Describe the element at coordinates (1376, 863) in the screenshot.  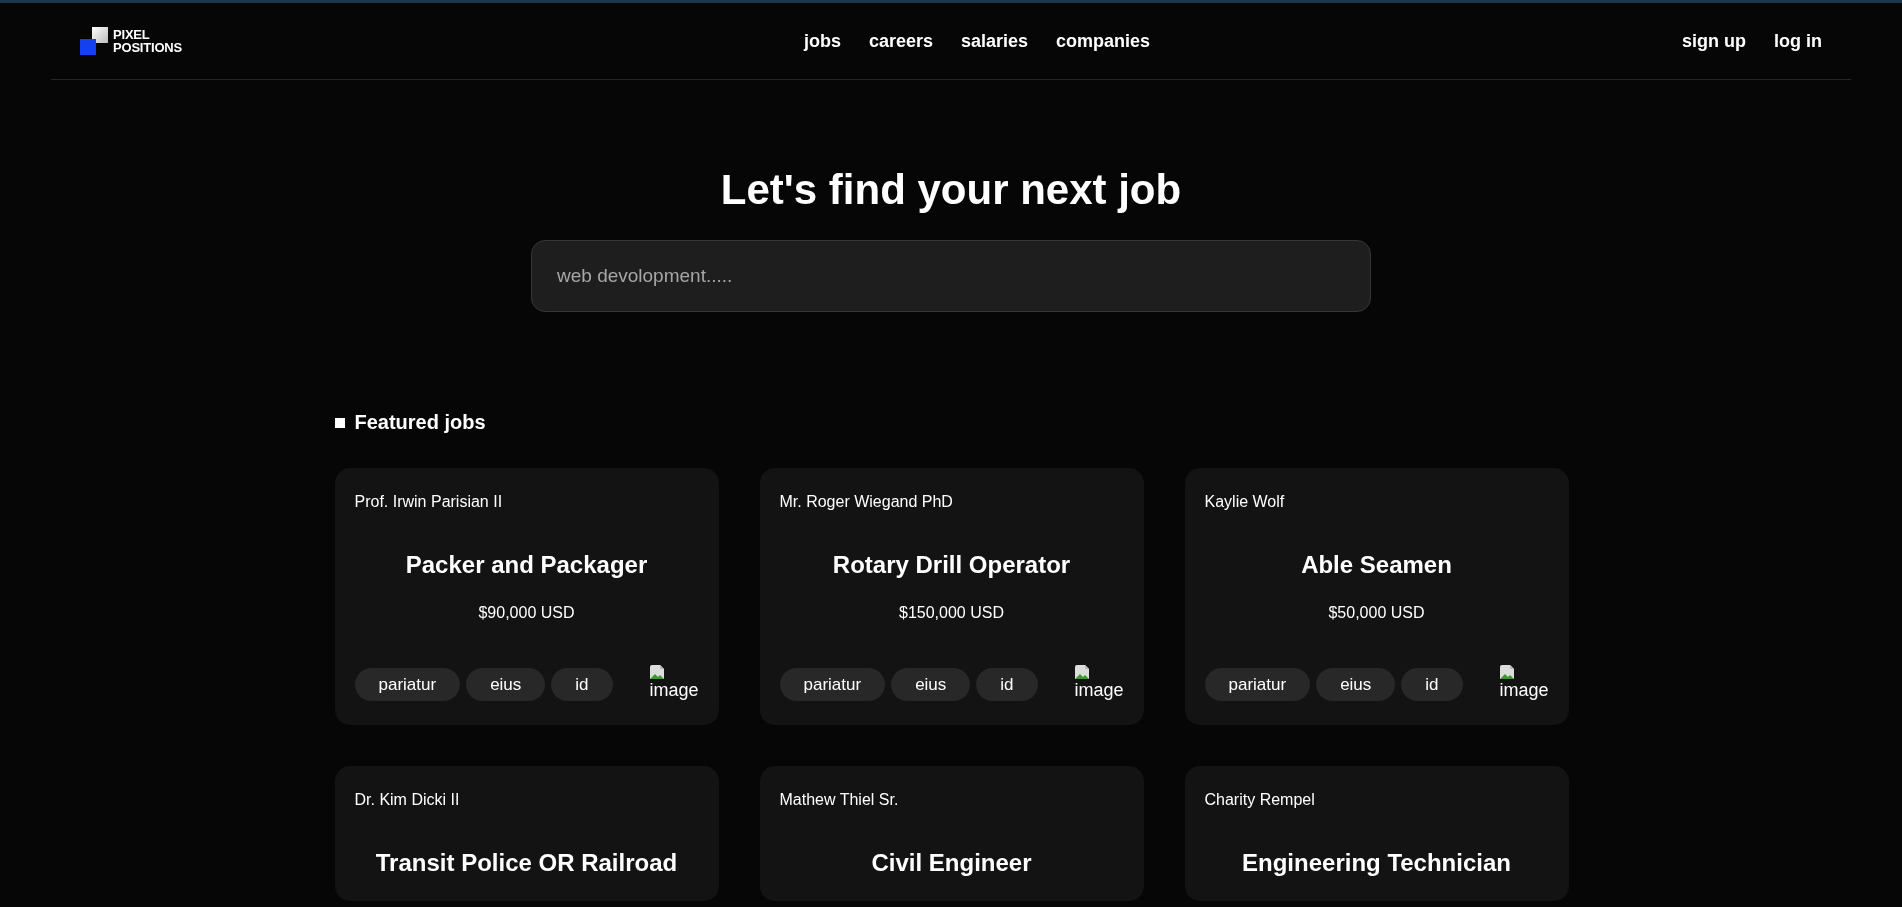
I see `job-title: Engineering Technician` at that location.